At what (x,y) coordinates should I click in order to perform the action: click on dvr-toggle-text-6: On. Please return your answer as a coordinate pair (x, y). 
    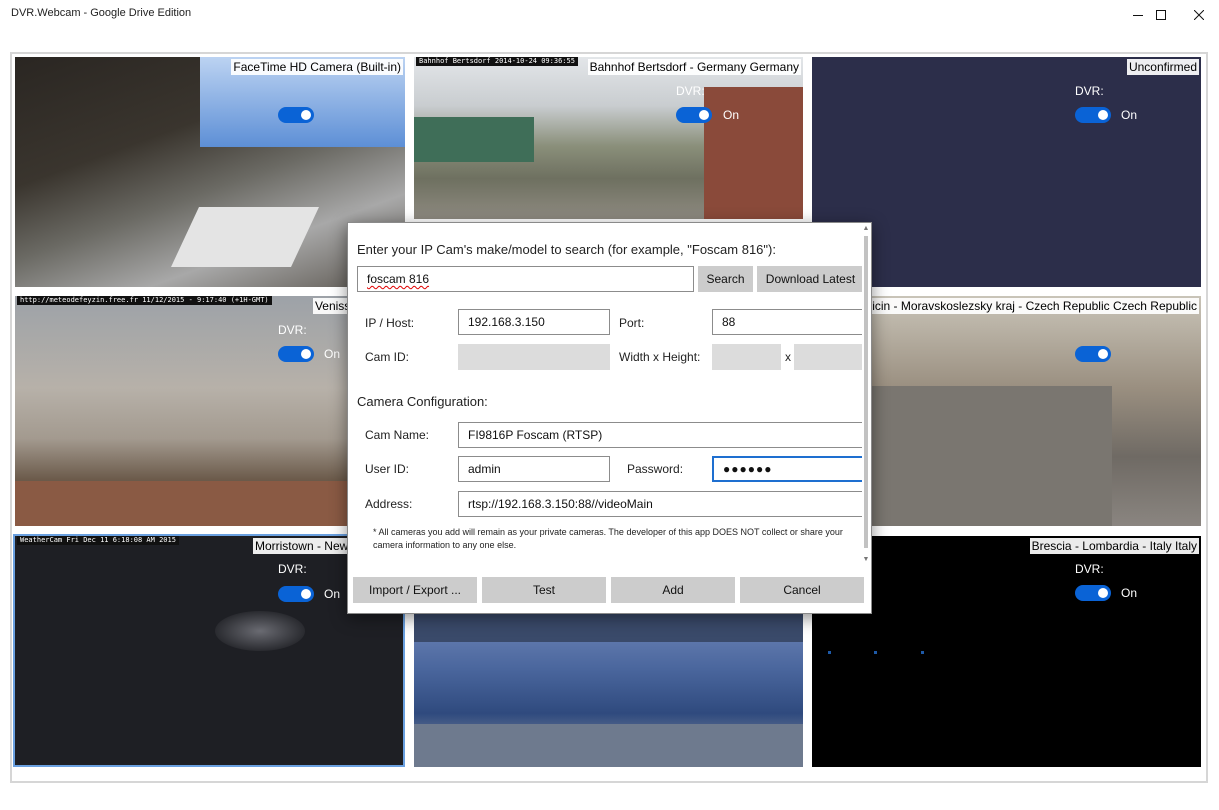
    Looking at the image, I should click on (332, 594).